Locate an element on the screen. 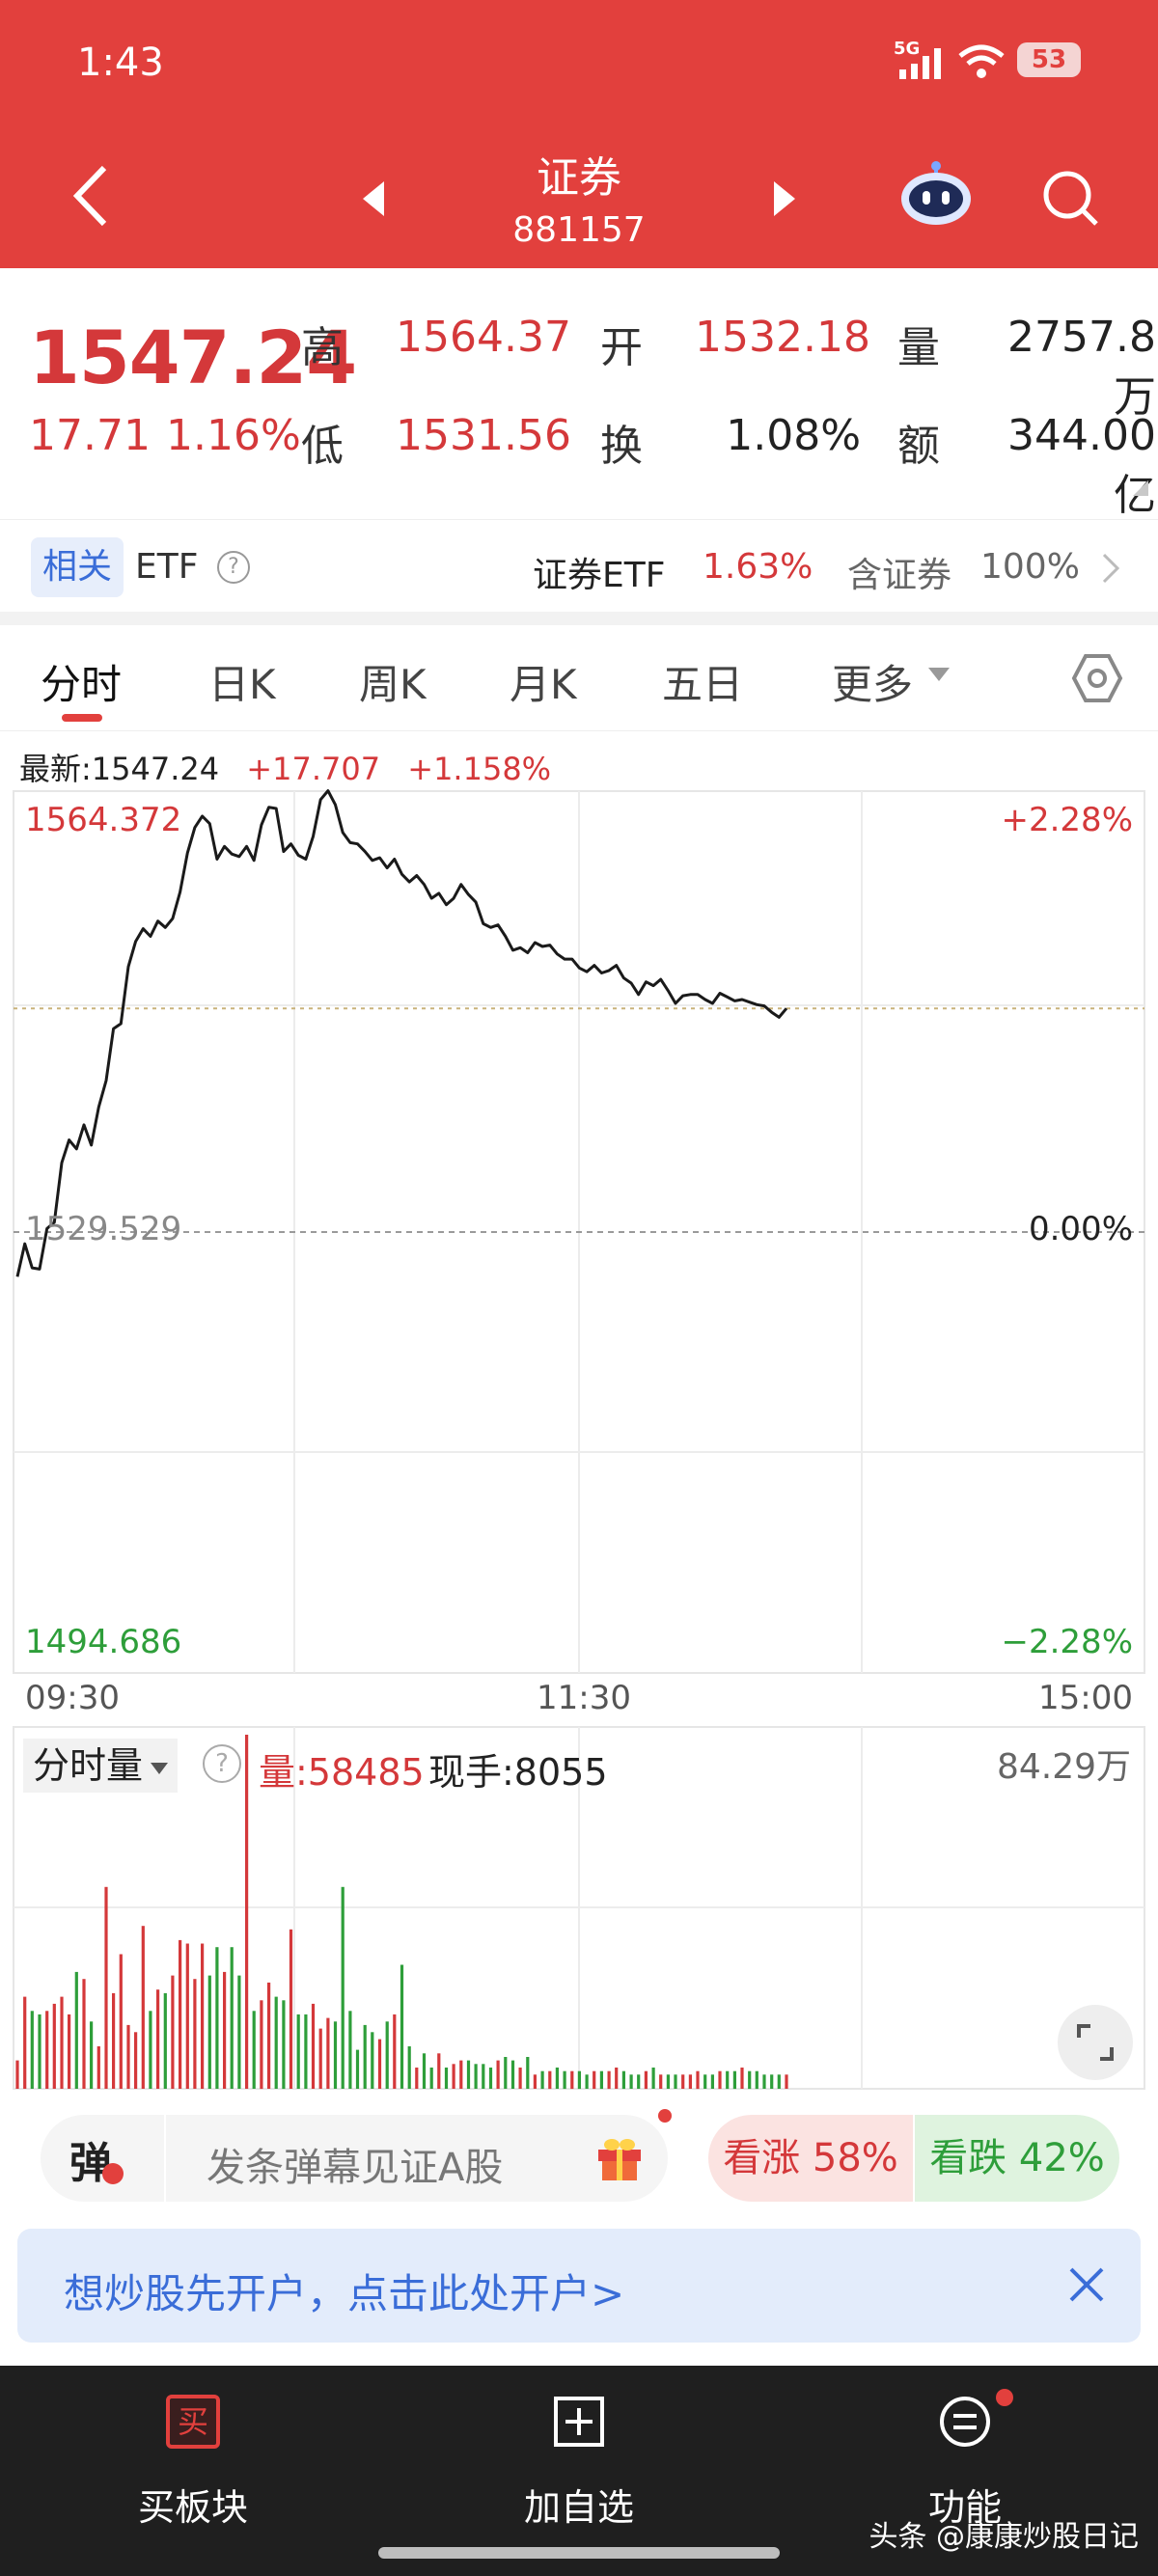 This screenshot has height=2576, width=1158. fullscreen-icon is located at coordinates (1095, 2043).